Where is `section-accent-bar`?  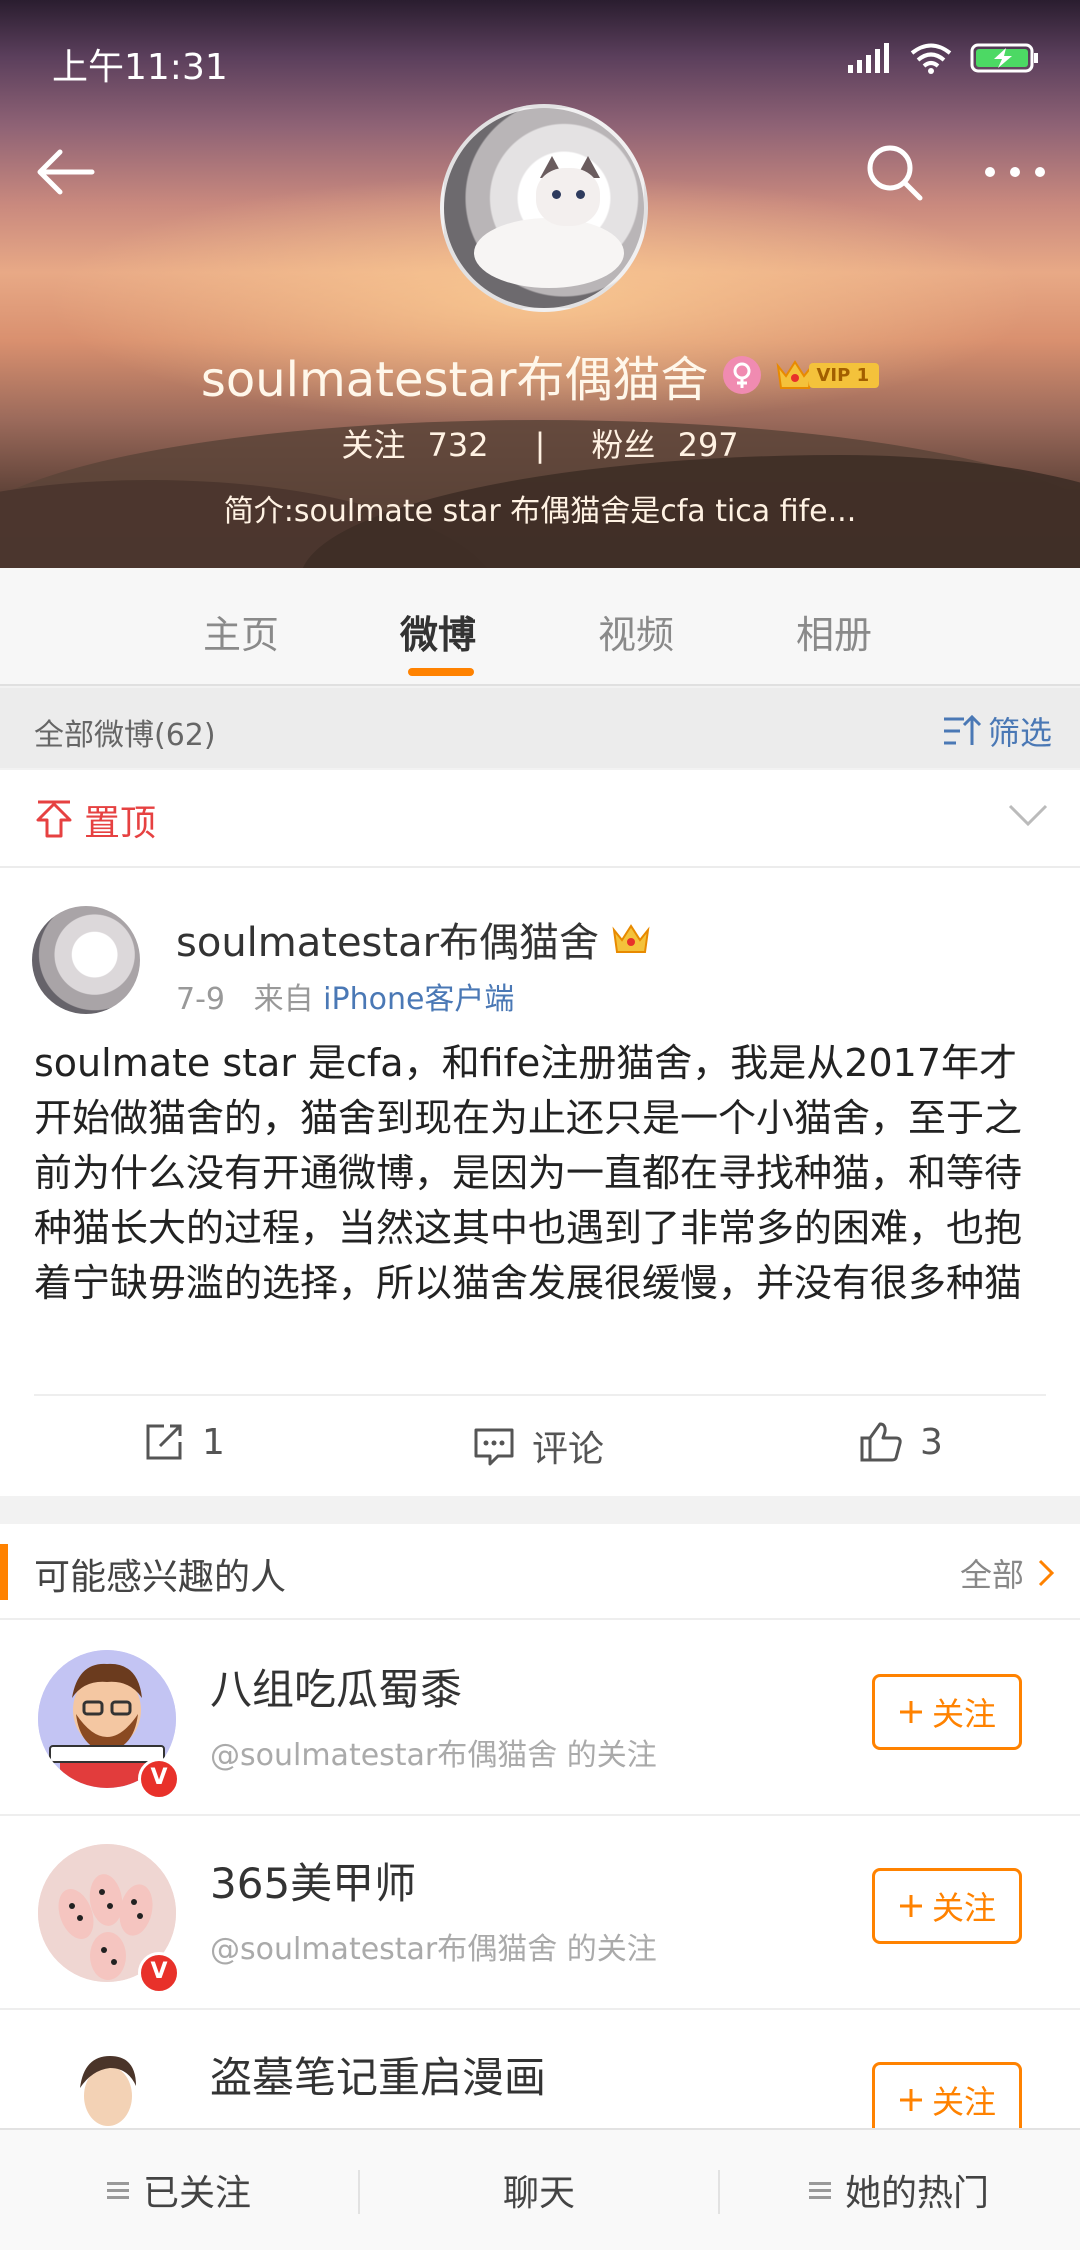
section-accent-bar is located at coordinates (4, 1572).